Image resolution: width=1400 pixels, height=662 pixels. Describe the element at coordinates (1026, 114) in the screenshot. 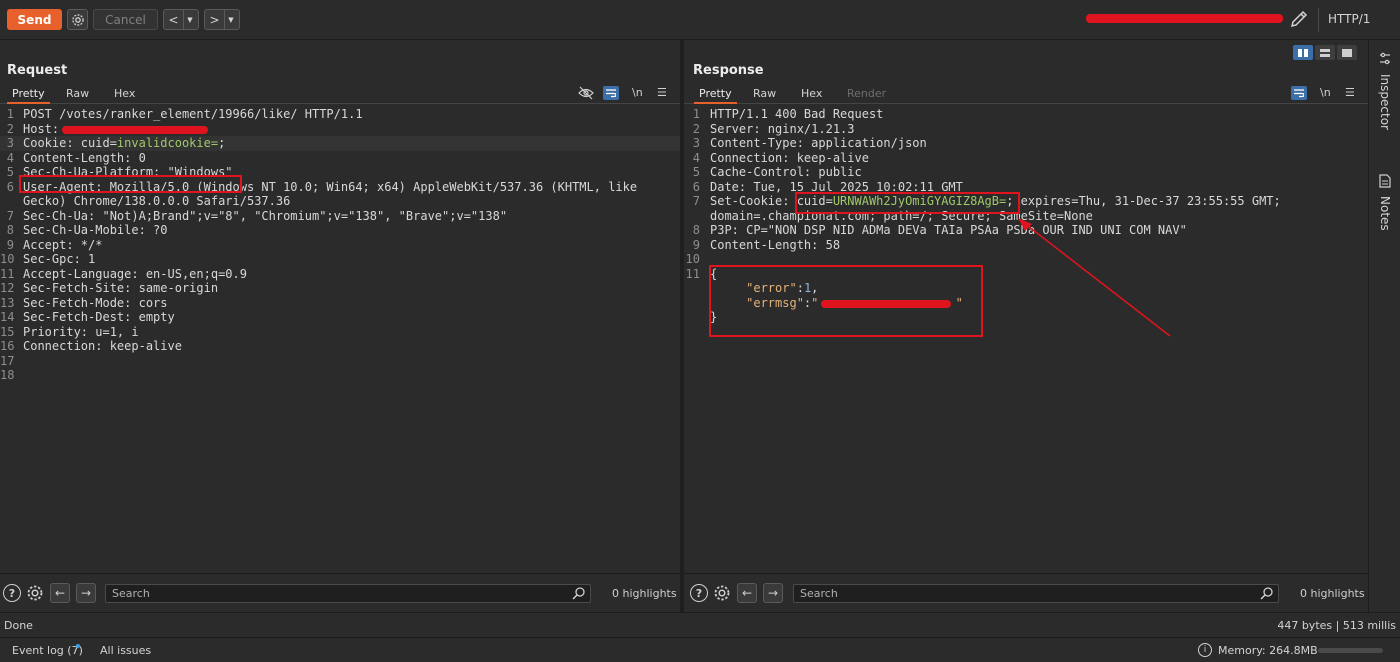

I see `code-line: 1 HTTP/1.1 400 Bad Request` at that location.